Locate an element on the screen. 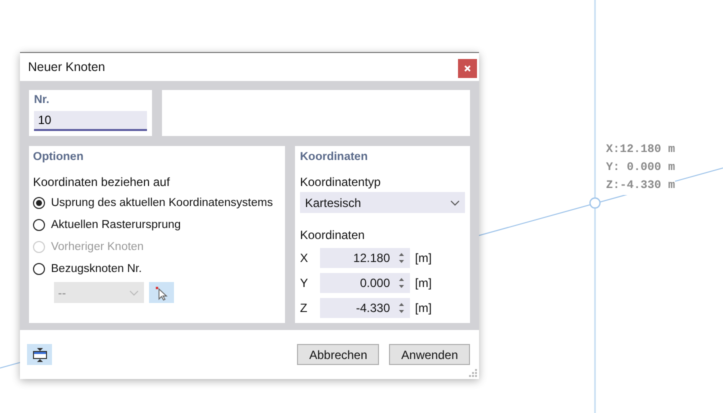  number-label: Nr. is located at coordinates (42, 100).